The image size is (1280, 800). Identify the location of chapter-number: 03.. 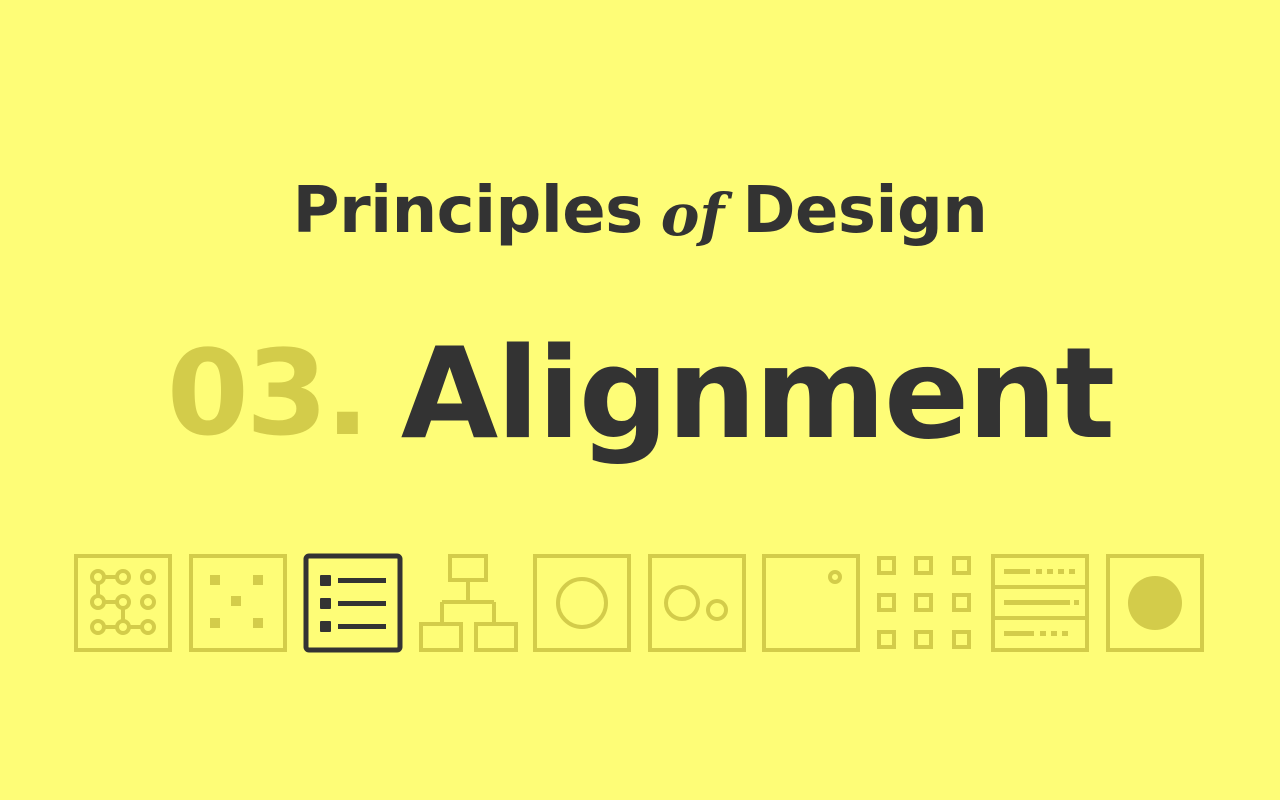
(268, 393).